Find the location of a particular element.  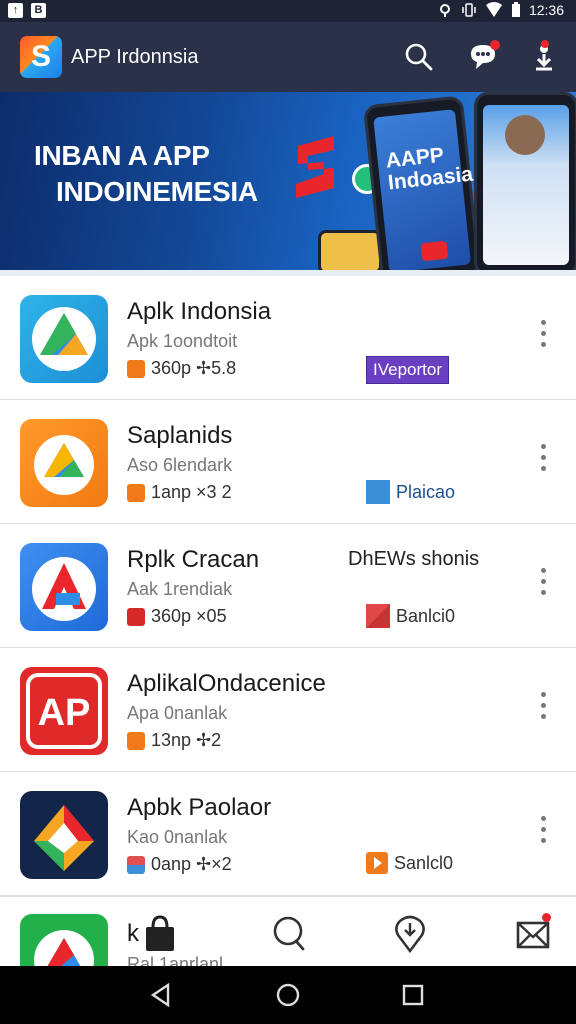

app-logo-letter: S is located at coordinates (40, 56).